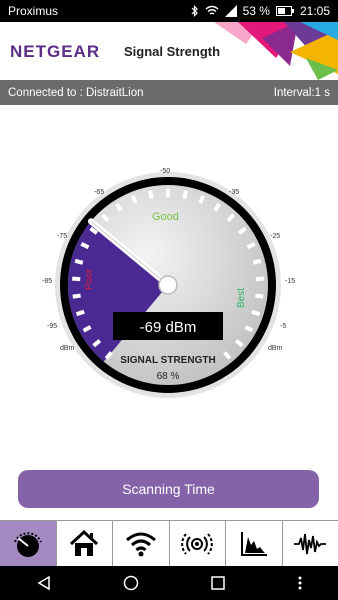  I want to click on battery-percent: 53 %, so click(256, 11).